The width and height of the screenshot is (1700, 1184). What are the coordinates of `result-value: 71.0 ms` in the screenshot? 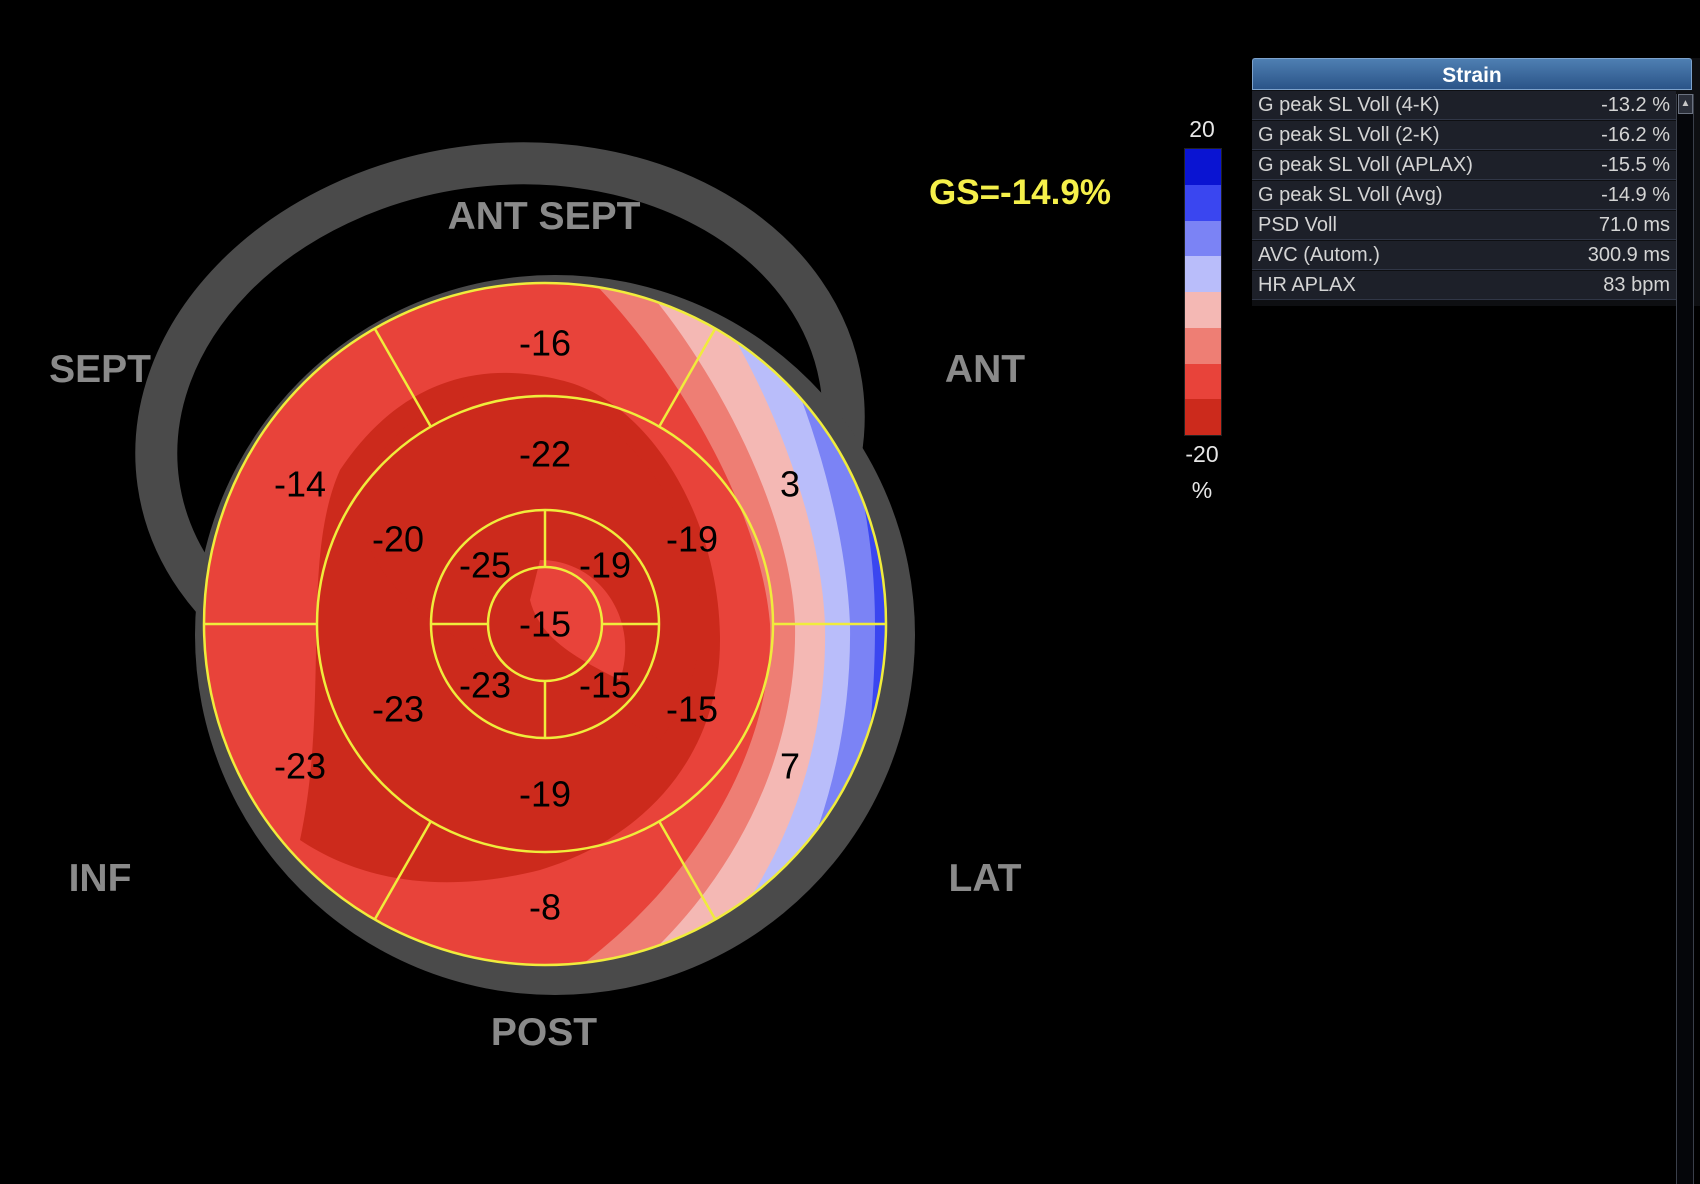 It's located at (1634, 224).